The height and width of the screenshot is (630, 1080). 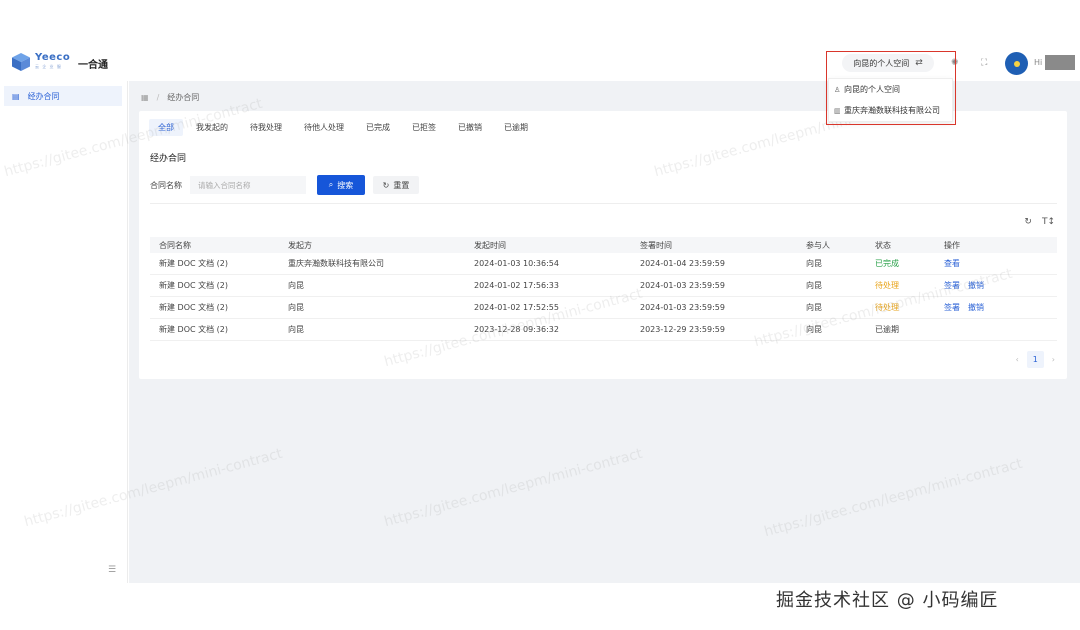 I want to click on tab-completed: 已完成, so click(x=378, y=127).